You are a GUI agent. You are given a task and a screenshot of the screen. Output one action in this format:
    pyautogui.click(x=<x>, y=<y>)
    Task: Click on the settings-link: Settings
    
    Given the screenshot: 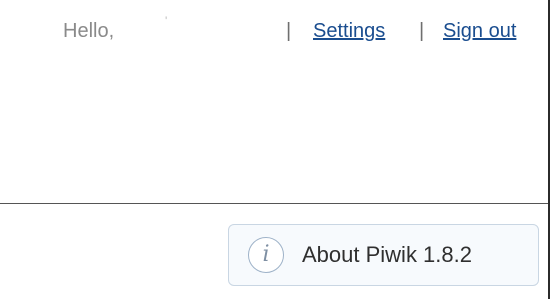 What is the action you would take?
    pyautogui.click(x=349, y=31)
    